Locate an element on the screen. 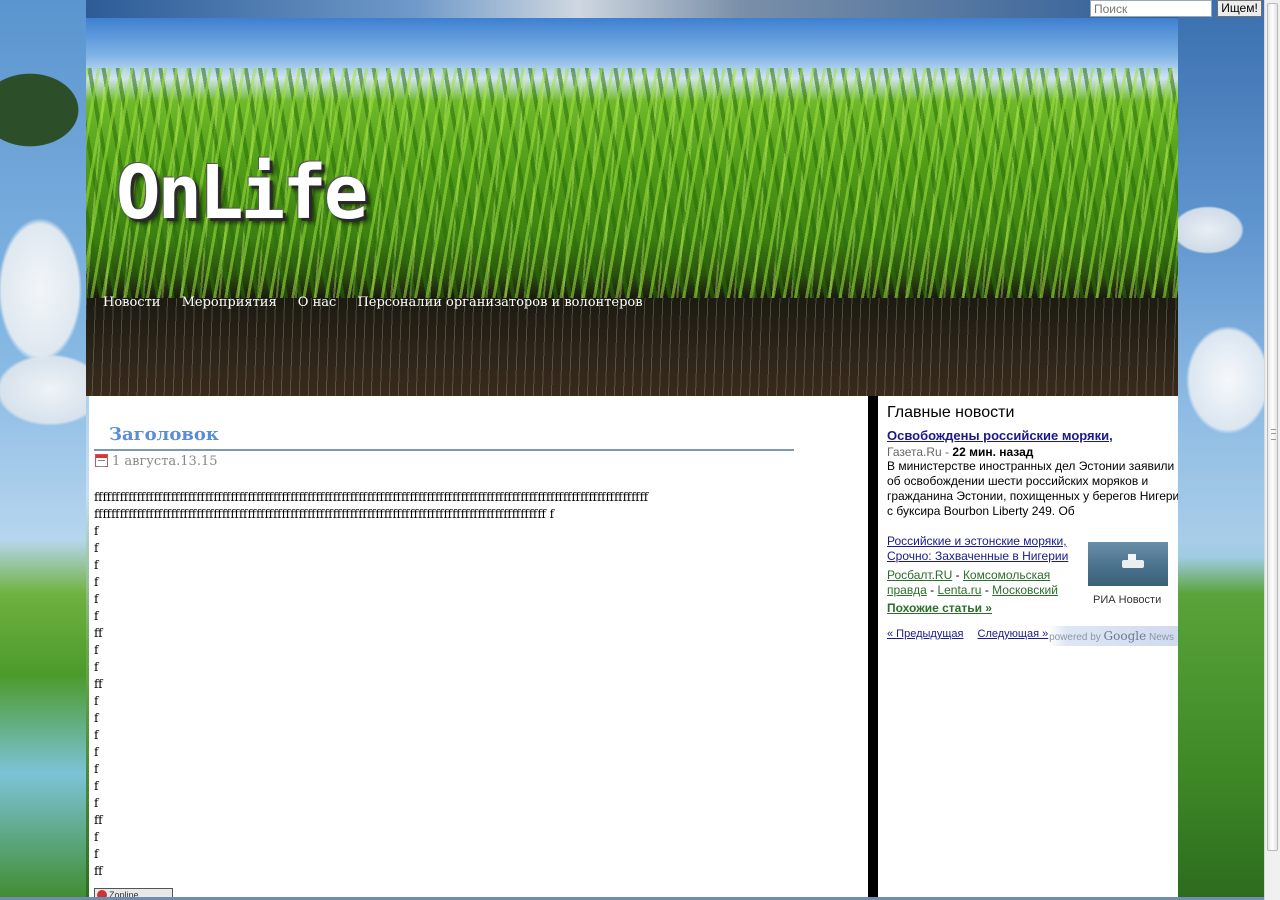 This screenshot has height=900, width=1280. soil-banner is located at coordinates (632, 347).